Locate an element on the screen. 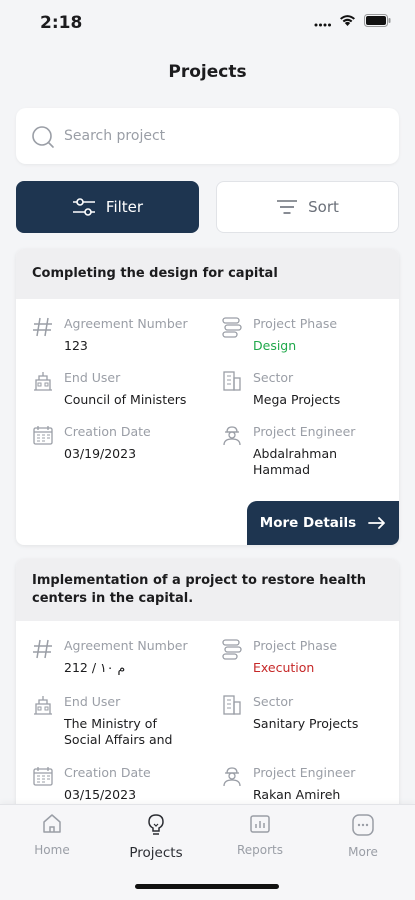 This screenshot has width=415, height=900. project-engineer-value: Rakan Amireh is located at coordinates (297, 794).